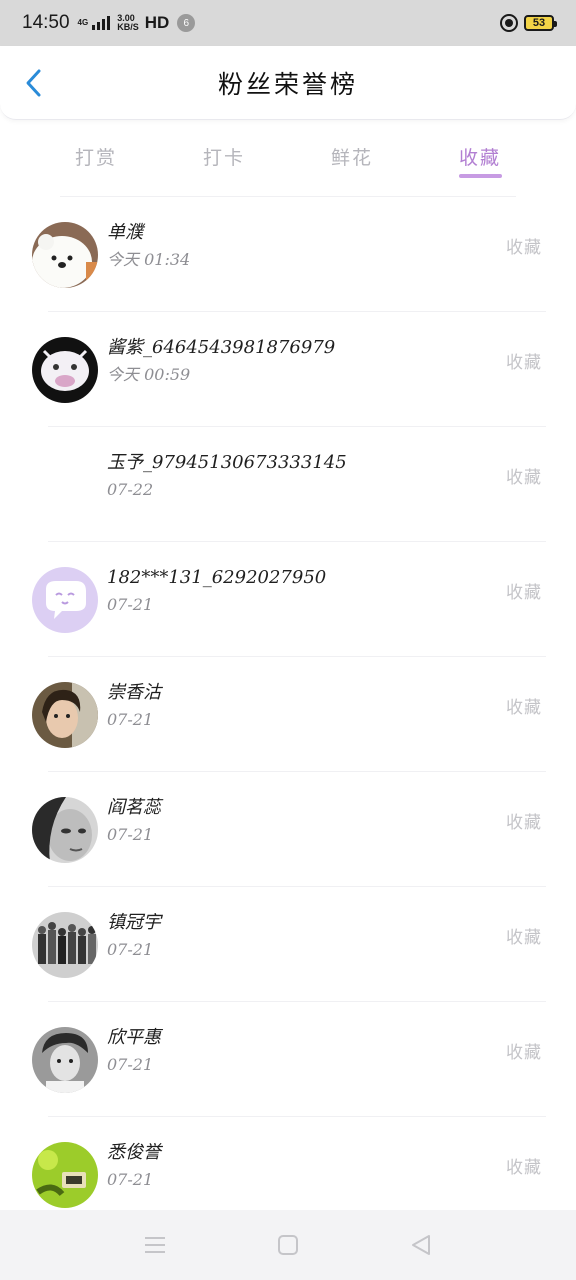 The image size is (576, 1280). What do you see at coordinates (128, 27) in the screenshot?
I see `speed-unit: KB/S` at bounding box center [128, 27].